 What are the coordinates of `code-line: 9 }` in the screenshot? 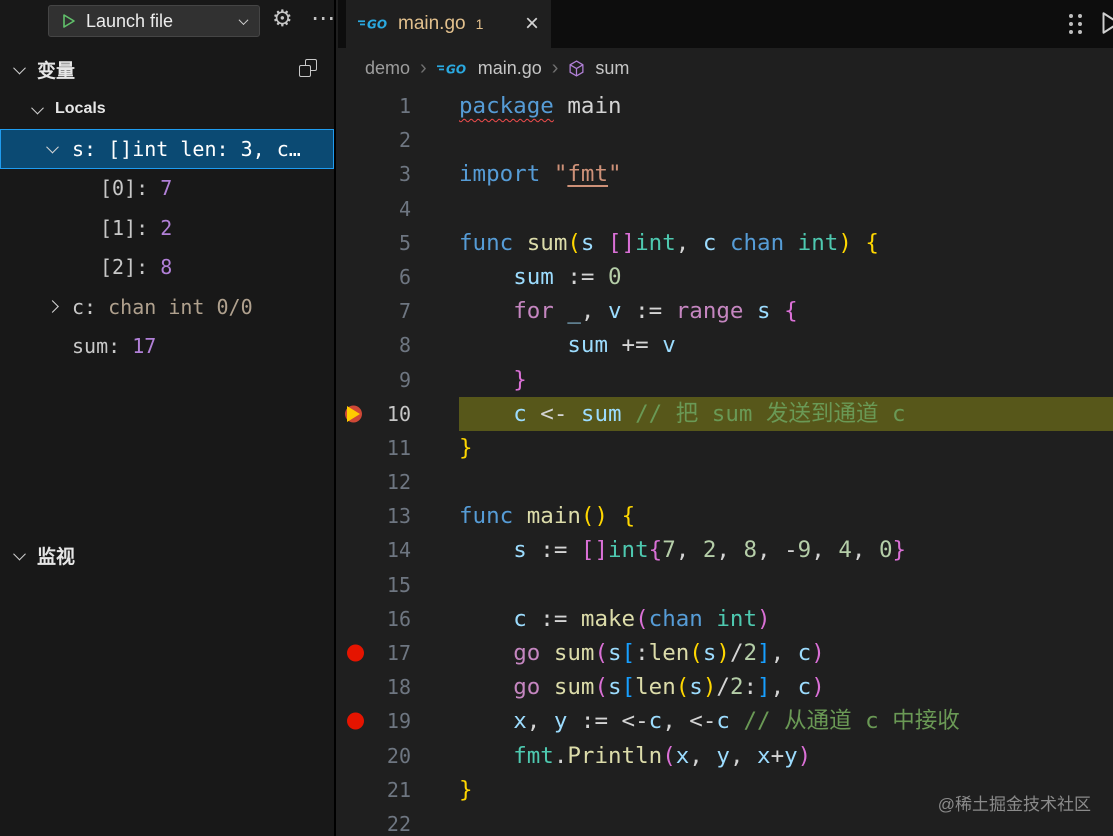 It's located at (725, 380).